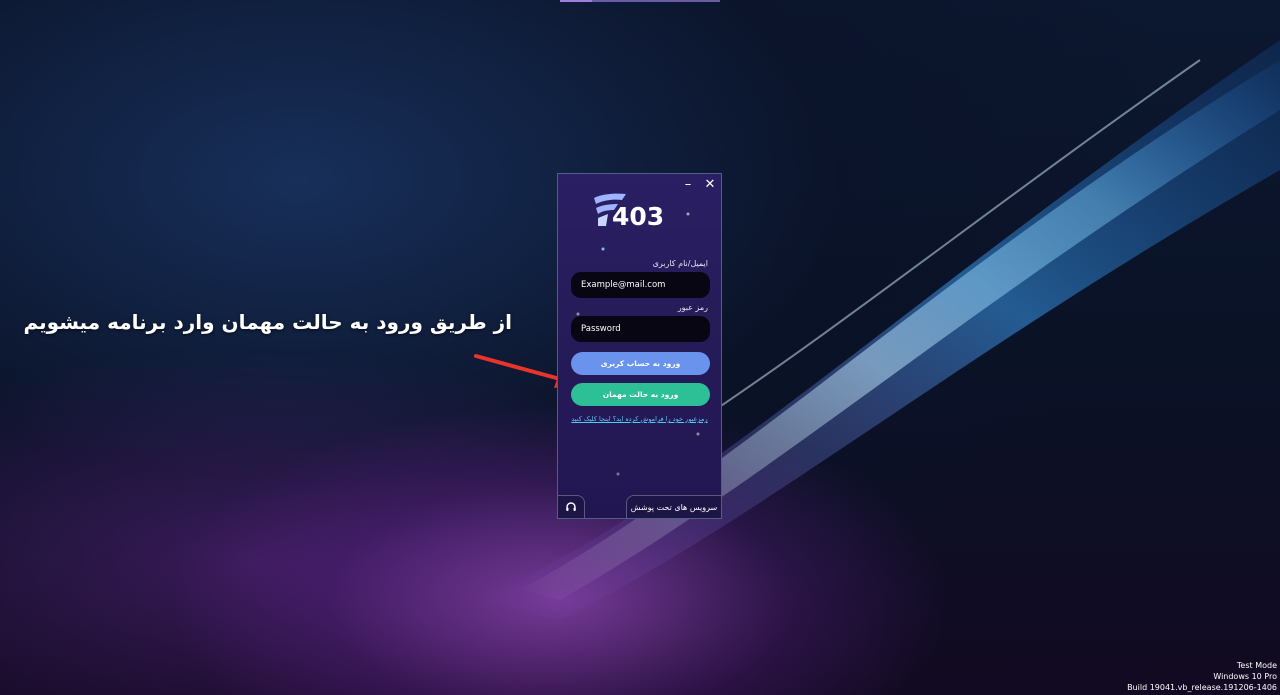 The image size is (1280, 695). I want to click on minimize-button: –, so click(688, 185).